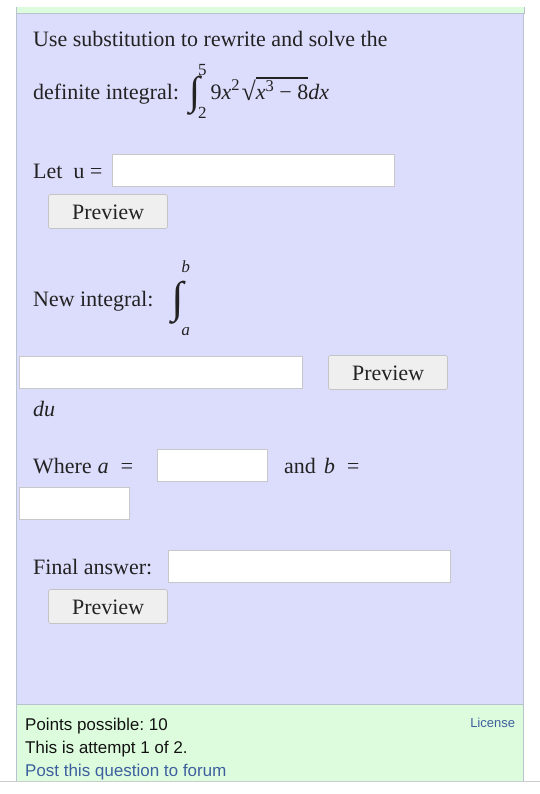  Describe the element at coordinates (185, 329) in the screenshot. I see `lower-limit: a` at that location.